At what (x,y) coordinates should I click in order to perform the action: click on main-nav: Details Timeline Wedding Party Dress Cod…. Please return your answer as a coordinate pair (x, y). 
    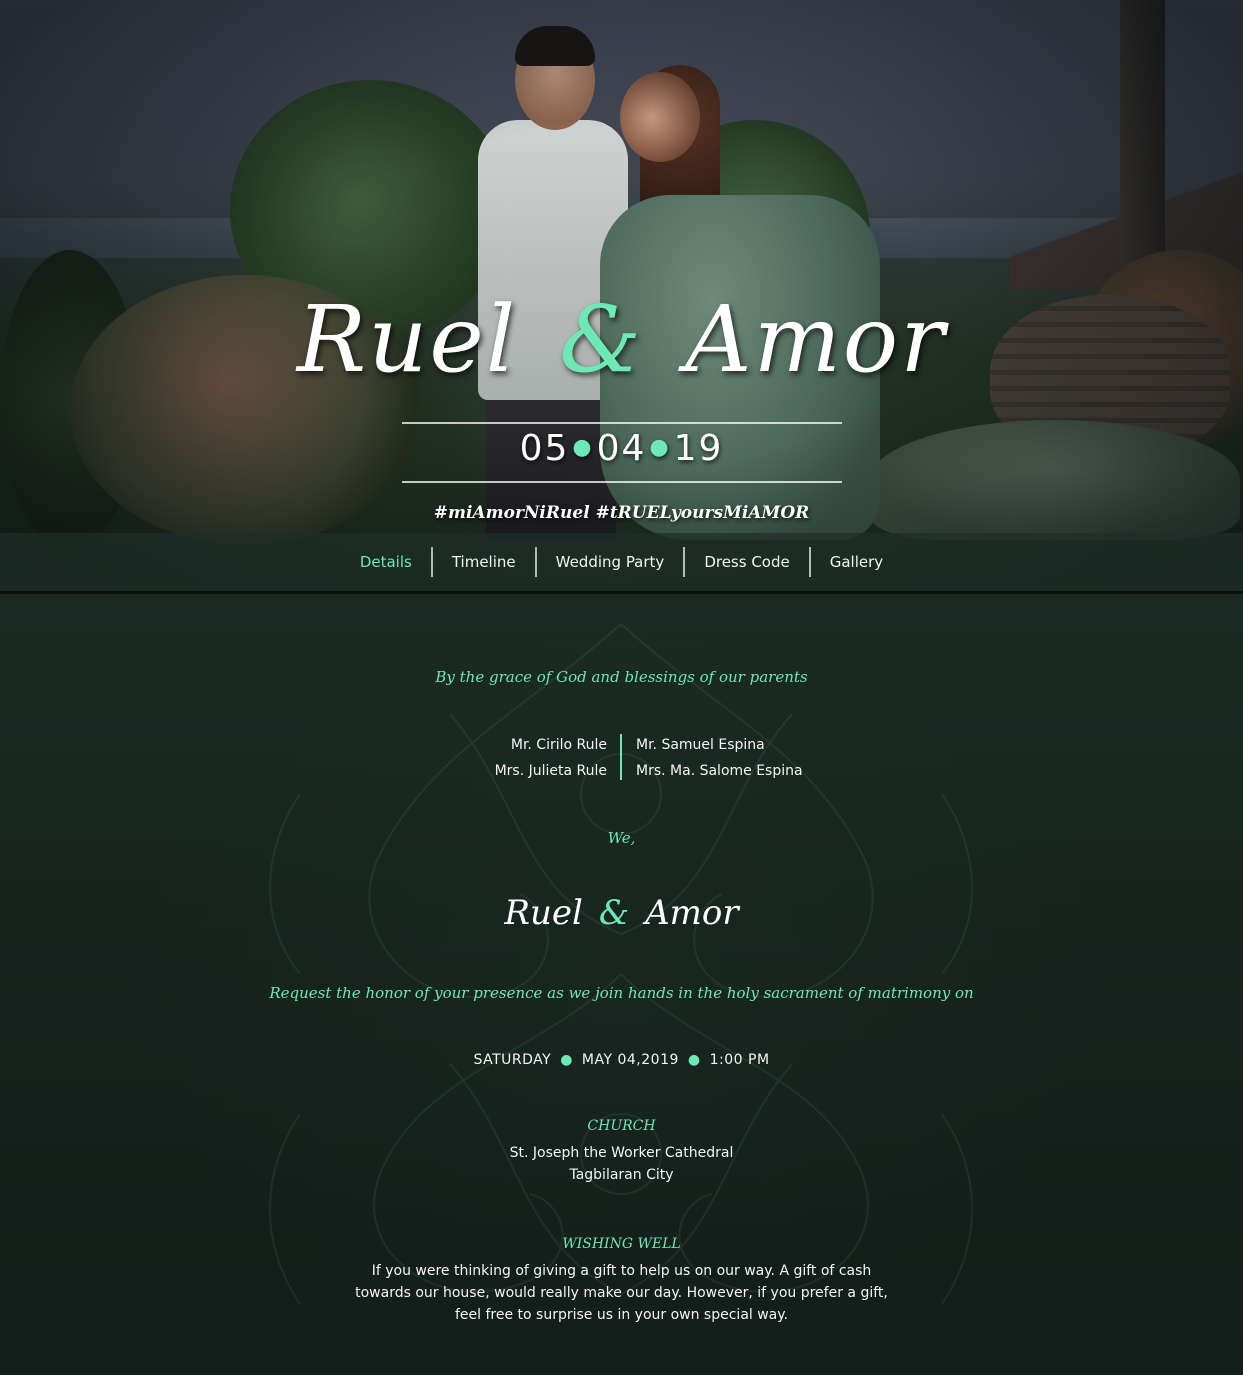
    Looking at the image, I should click on (621, 563).